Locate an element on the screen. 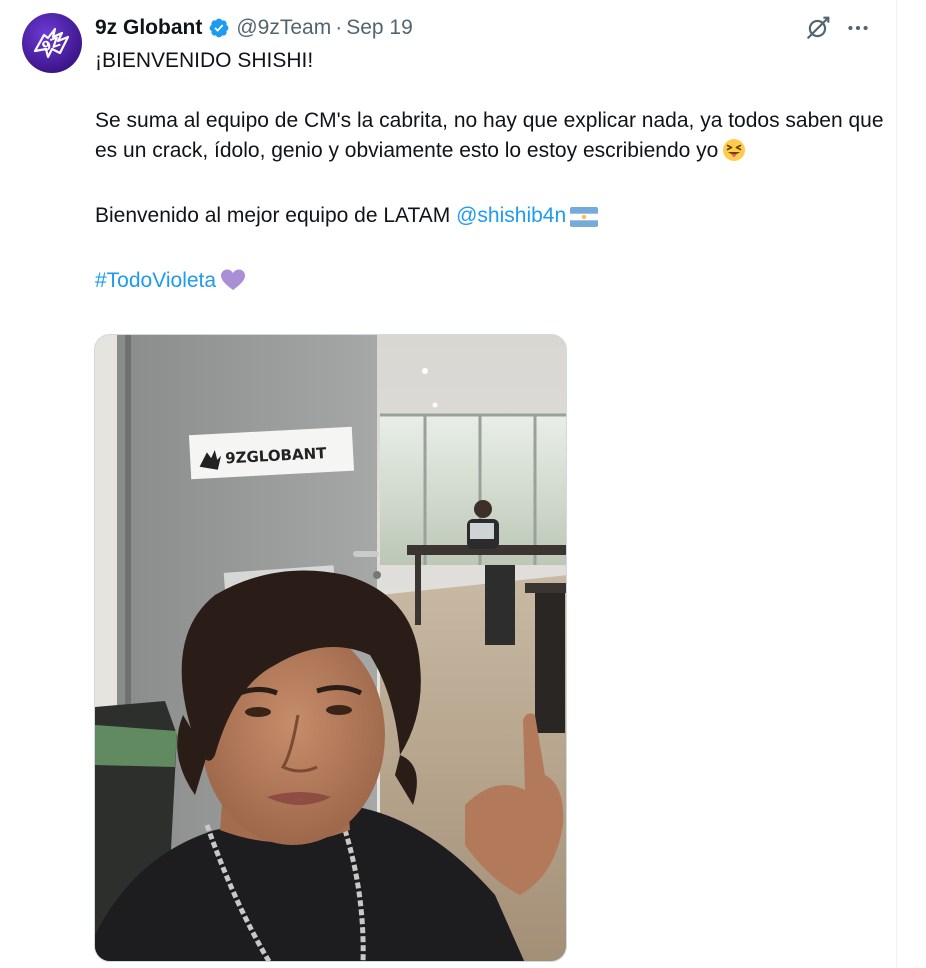 The image size is (926, 968). tweet-header: 9z Globant @9zTeam · Sep 19 is located at coordinates (254, 28).